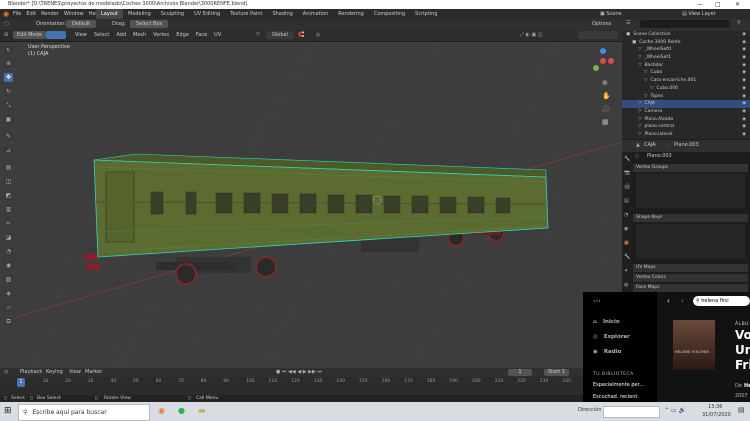 Image resolution: width=750 pixels, height=421 pixels. What do you see at coordinates (685, 24) in the screenshot?
I see `outliner-search-field` at bounding box center [685, 24].